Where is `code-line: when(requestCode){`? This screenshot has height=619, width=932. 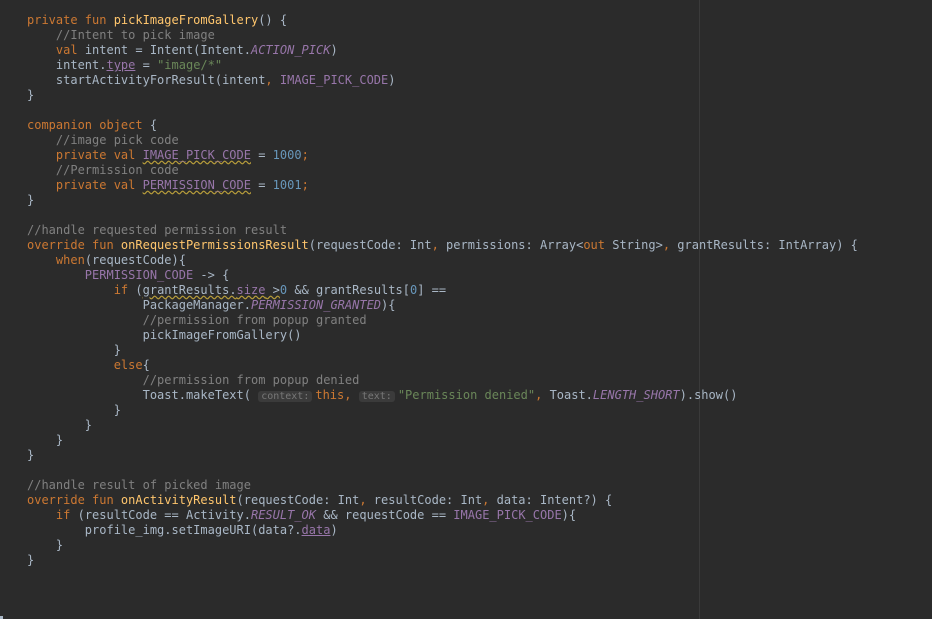 code-line: when(requestCode){ is located at coordinates (479, 260).